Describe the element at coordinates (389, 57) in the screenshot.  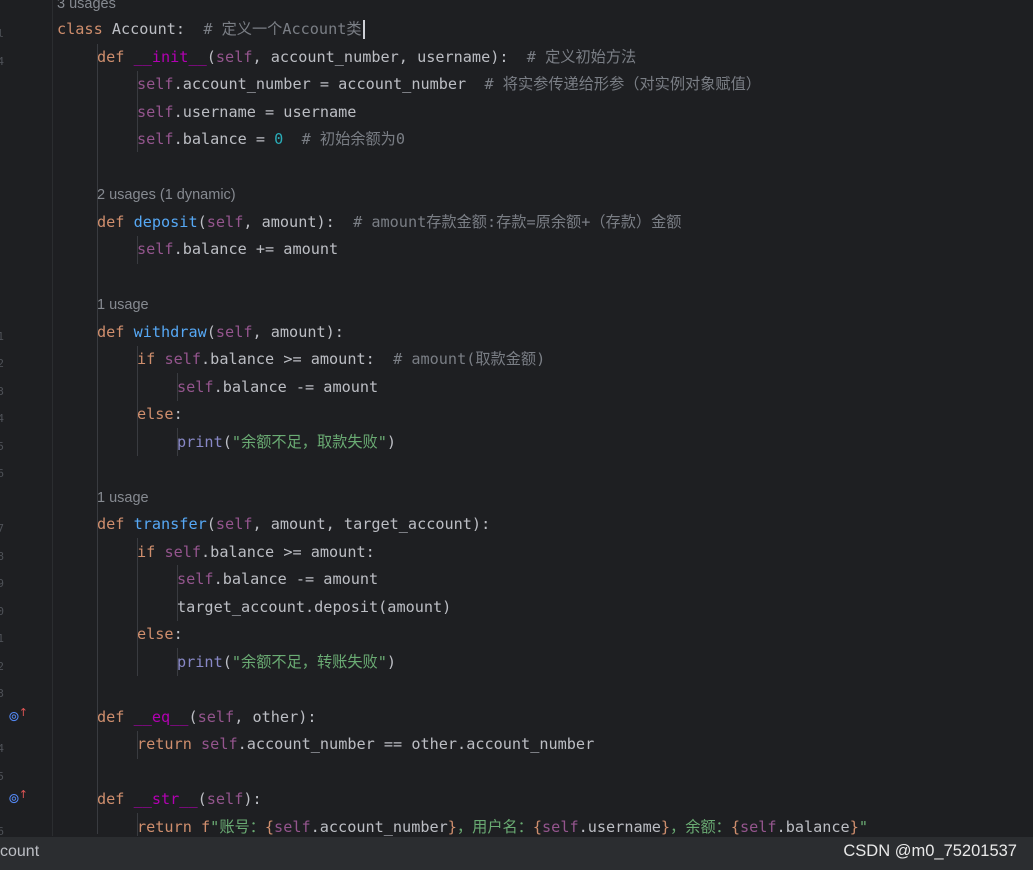
I see `code-text: , account_number, username):` at that location.